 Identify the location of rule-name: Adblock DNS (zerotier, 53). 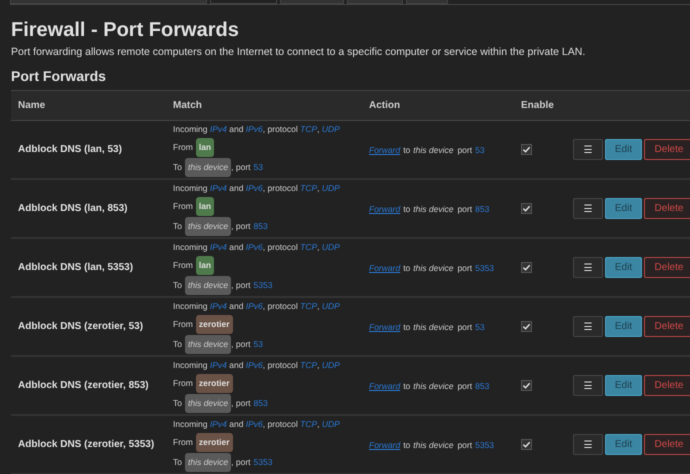
(80, 326).